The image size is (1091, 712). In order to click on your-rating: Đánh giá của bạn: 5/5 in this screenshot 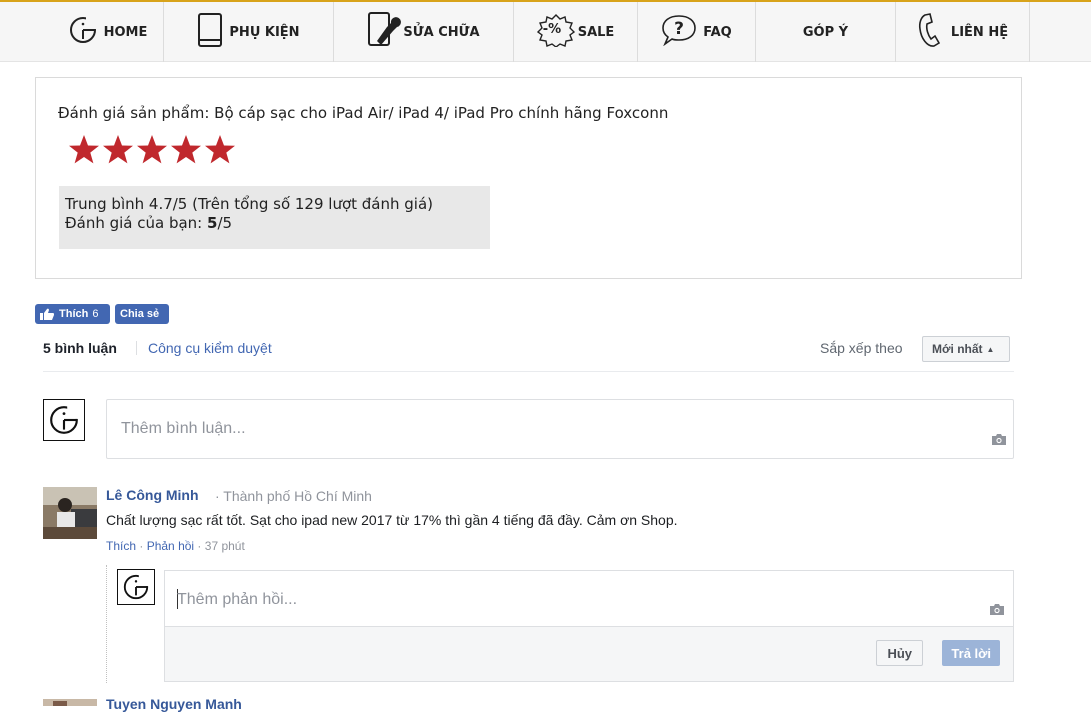, I will do `click(274, 223)`.